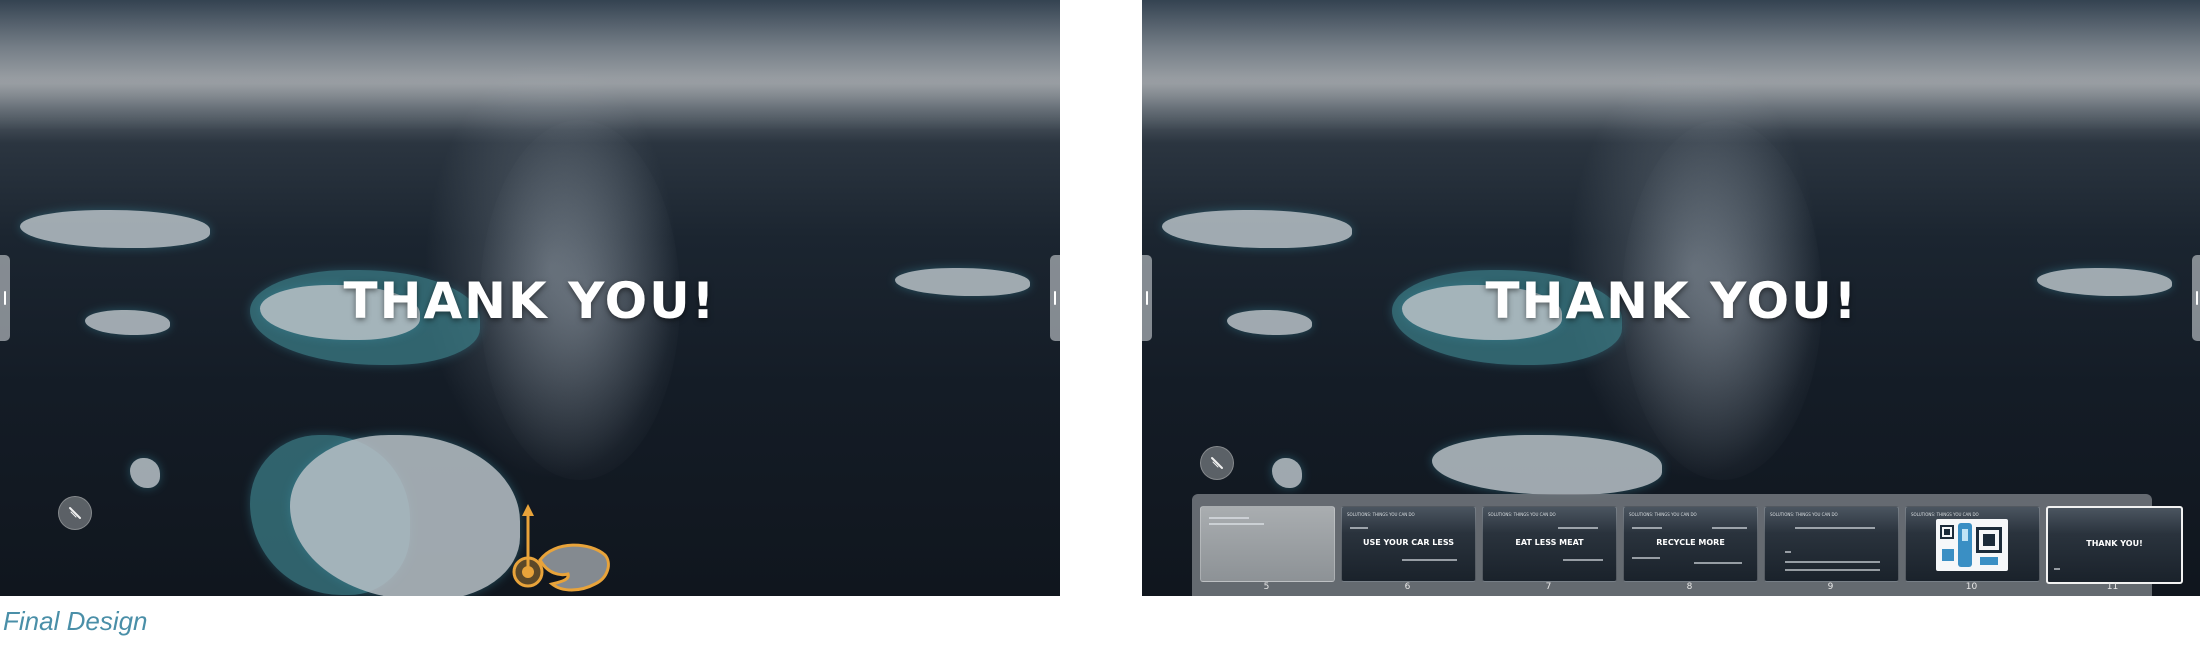  I want to click on thumbnail-title: EAT LESS MEAT, so click(1549, 542).